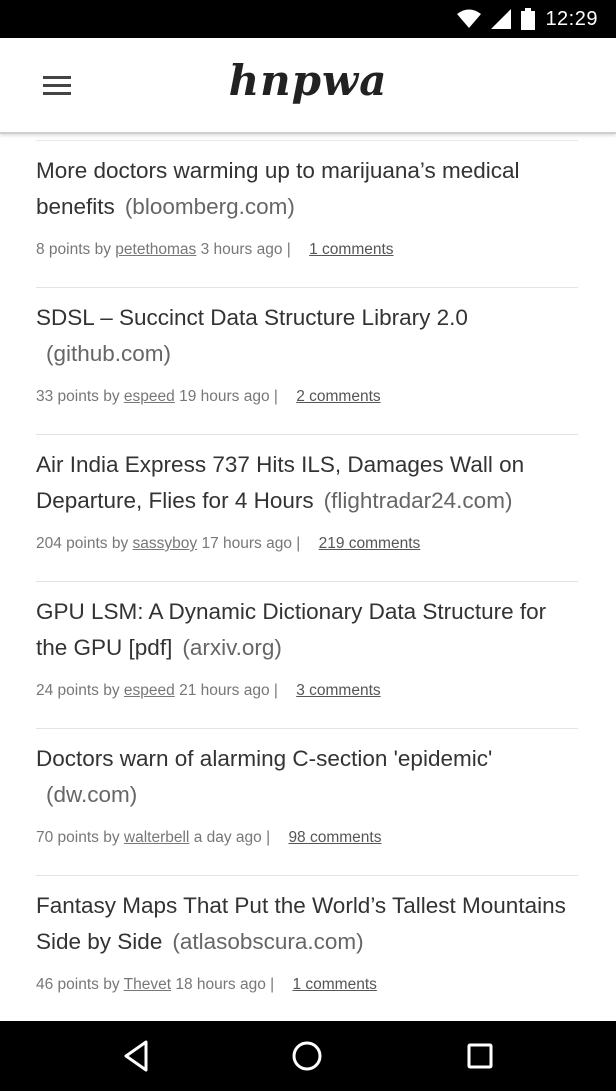 The image size is (616, 1091). What do you see at coordinates (155, 249) in the screenshot?
I see `story-user-link: petethomas` at bounding box center [155, 249].